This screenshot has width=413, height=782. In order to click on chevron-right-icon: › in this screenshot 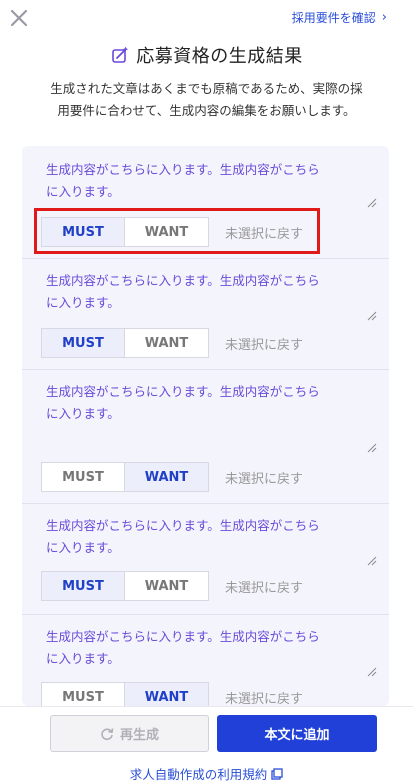, I will do `click(384, 17)`.